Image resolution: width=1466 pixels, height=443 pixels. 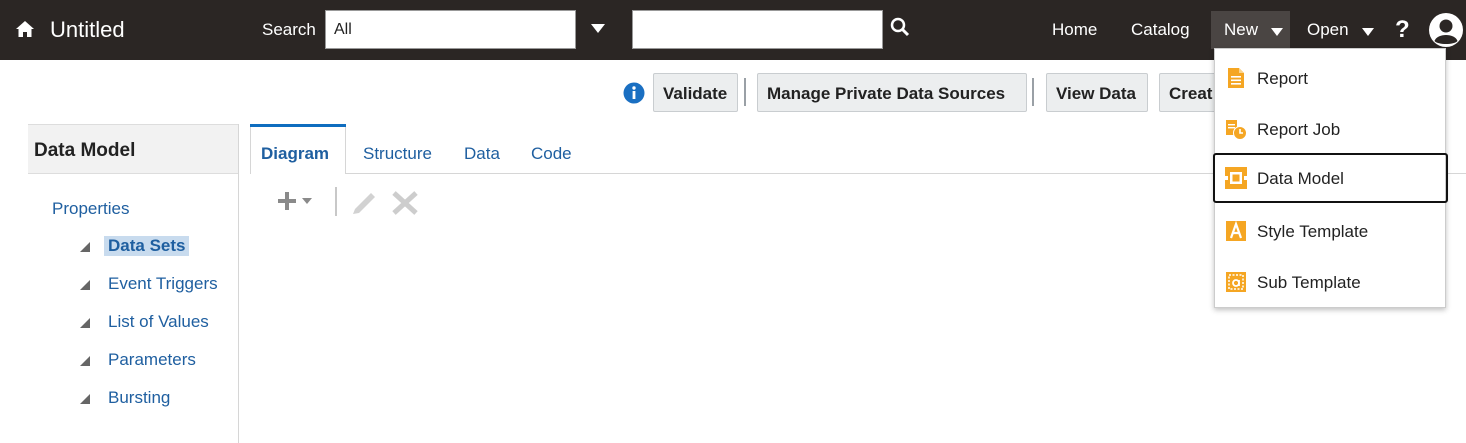 I want to click on style-template-icon, so click(x=1236, y=230).